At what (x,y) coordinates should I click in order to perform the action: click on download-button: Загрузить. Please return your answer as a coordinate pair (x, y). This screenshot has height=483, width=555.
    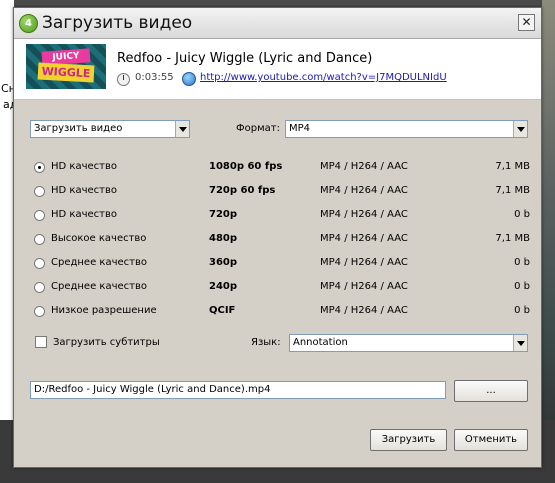
    Looking at the image, I should click on (408, 440).